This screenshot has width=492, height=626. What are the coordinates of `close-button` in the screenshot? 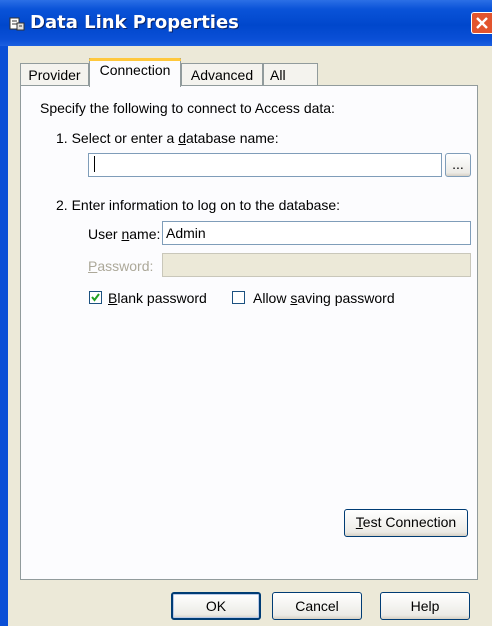 It's located at (481, 23).